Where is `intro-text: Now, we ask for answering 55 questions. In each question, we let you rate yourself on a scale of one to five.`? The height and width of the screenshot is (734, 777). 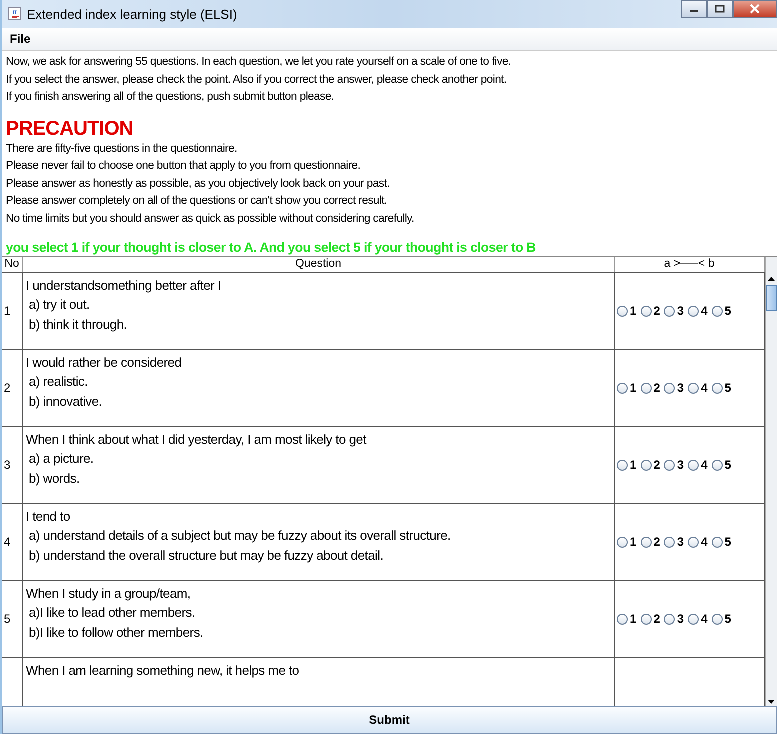 intro-text: Now, we ask for answering 55 questions. In each question, we let you rate yourself on a scale of one to five. is located at coordinates (259, 62).